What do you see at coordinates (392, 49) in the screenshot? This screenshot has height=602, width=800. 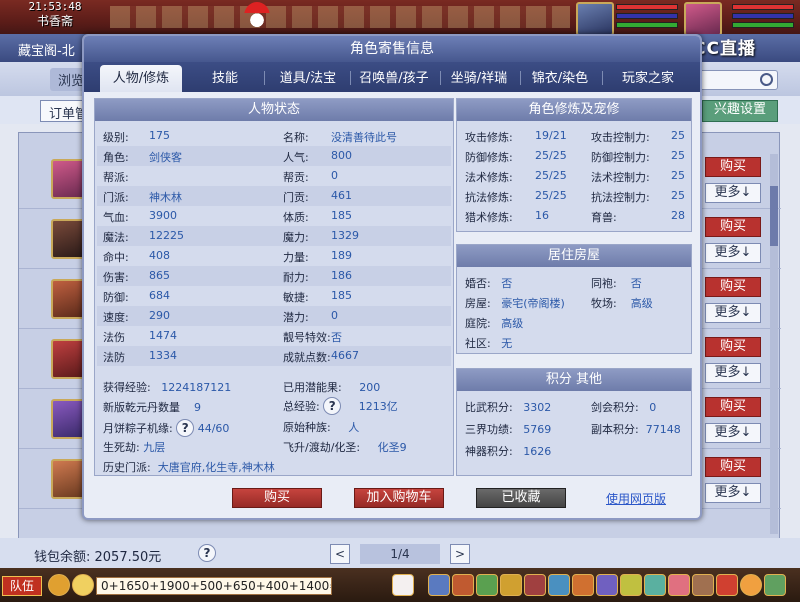 I see `dialog-title: 角色寄售信息` at bounding box center [392, 49].